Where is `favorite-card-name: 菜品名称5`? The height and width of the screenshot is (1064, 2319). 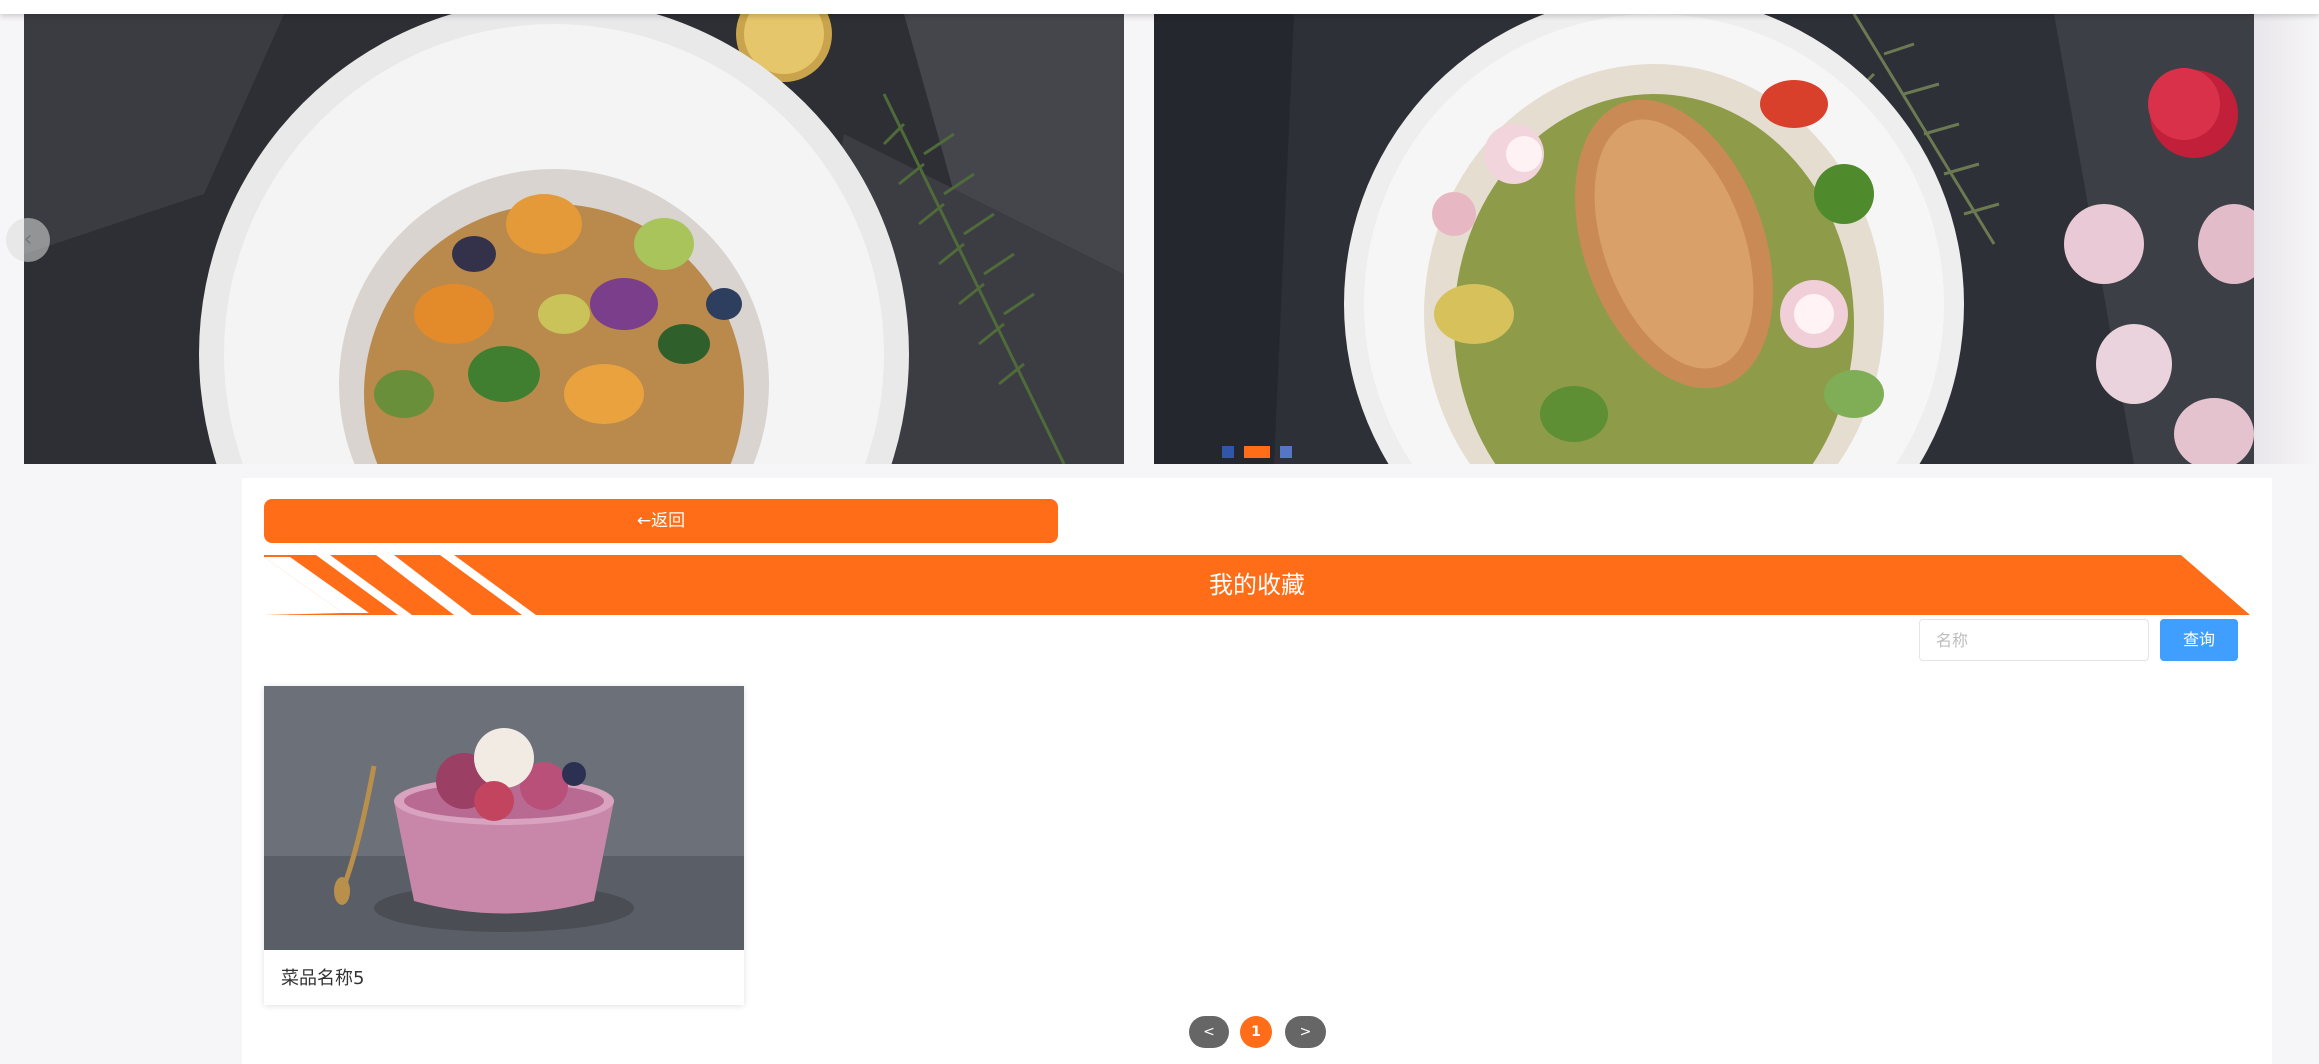 favorite-card-name: 菜品名称5 is located at coordinates (323, 978).